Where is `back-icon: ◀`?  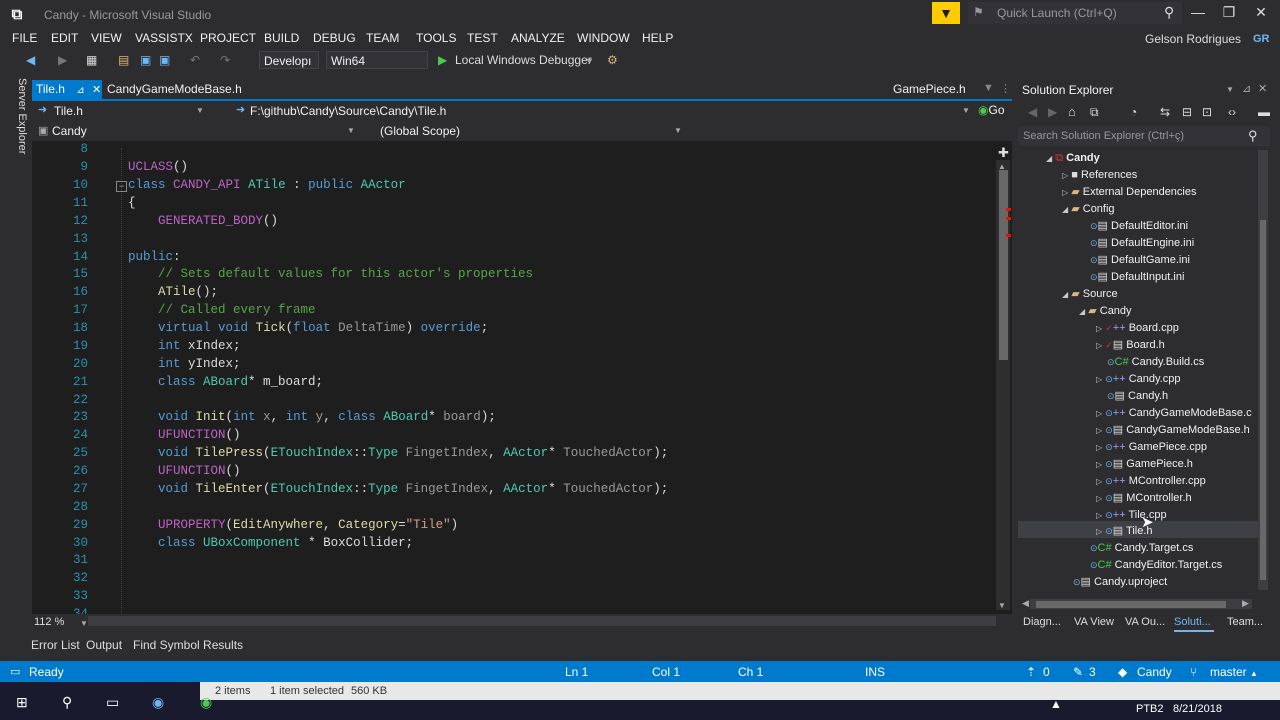 back-icon: ◀ is located at coordinates (1032, 112).